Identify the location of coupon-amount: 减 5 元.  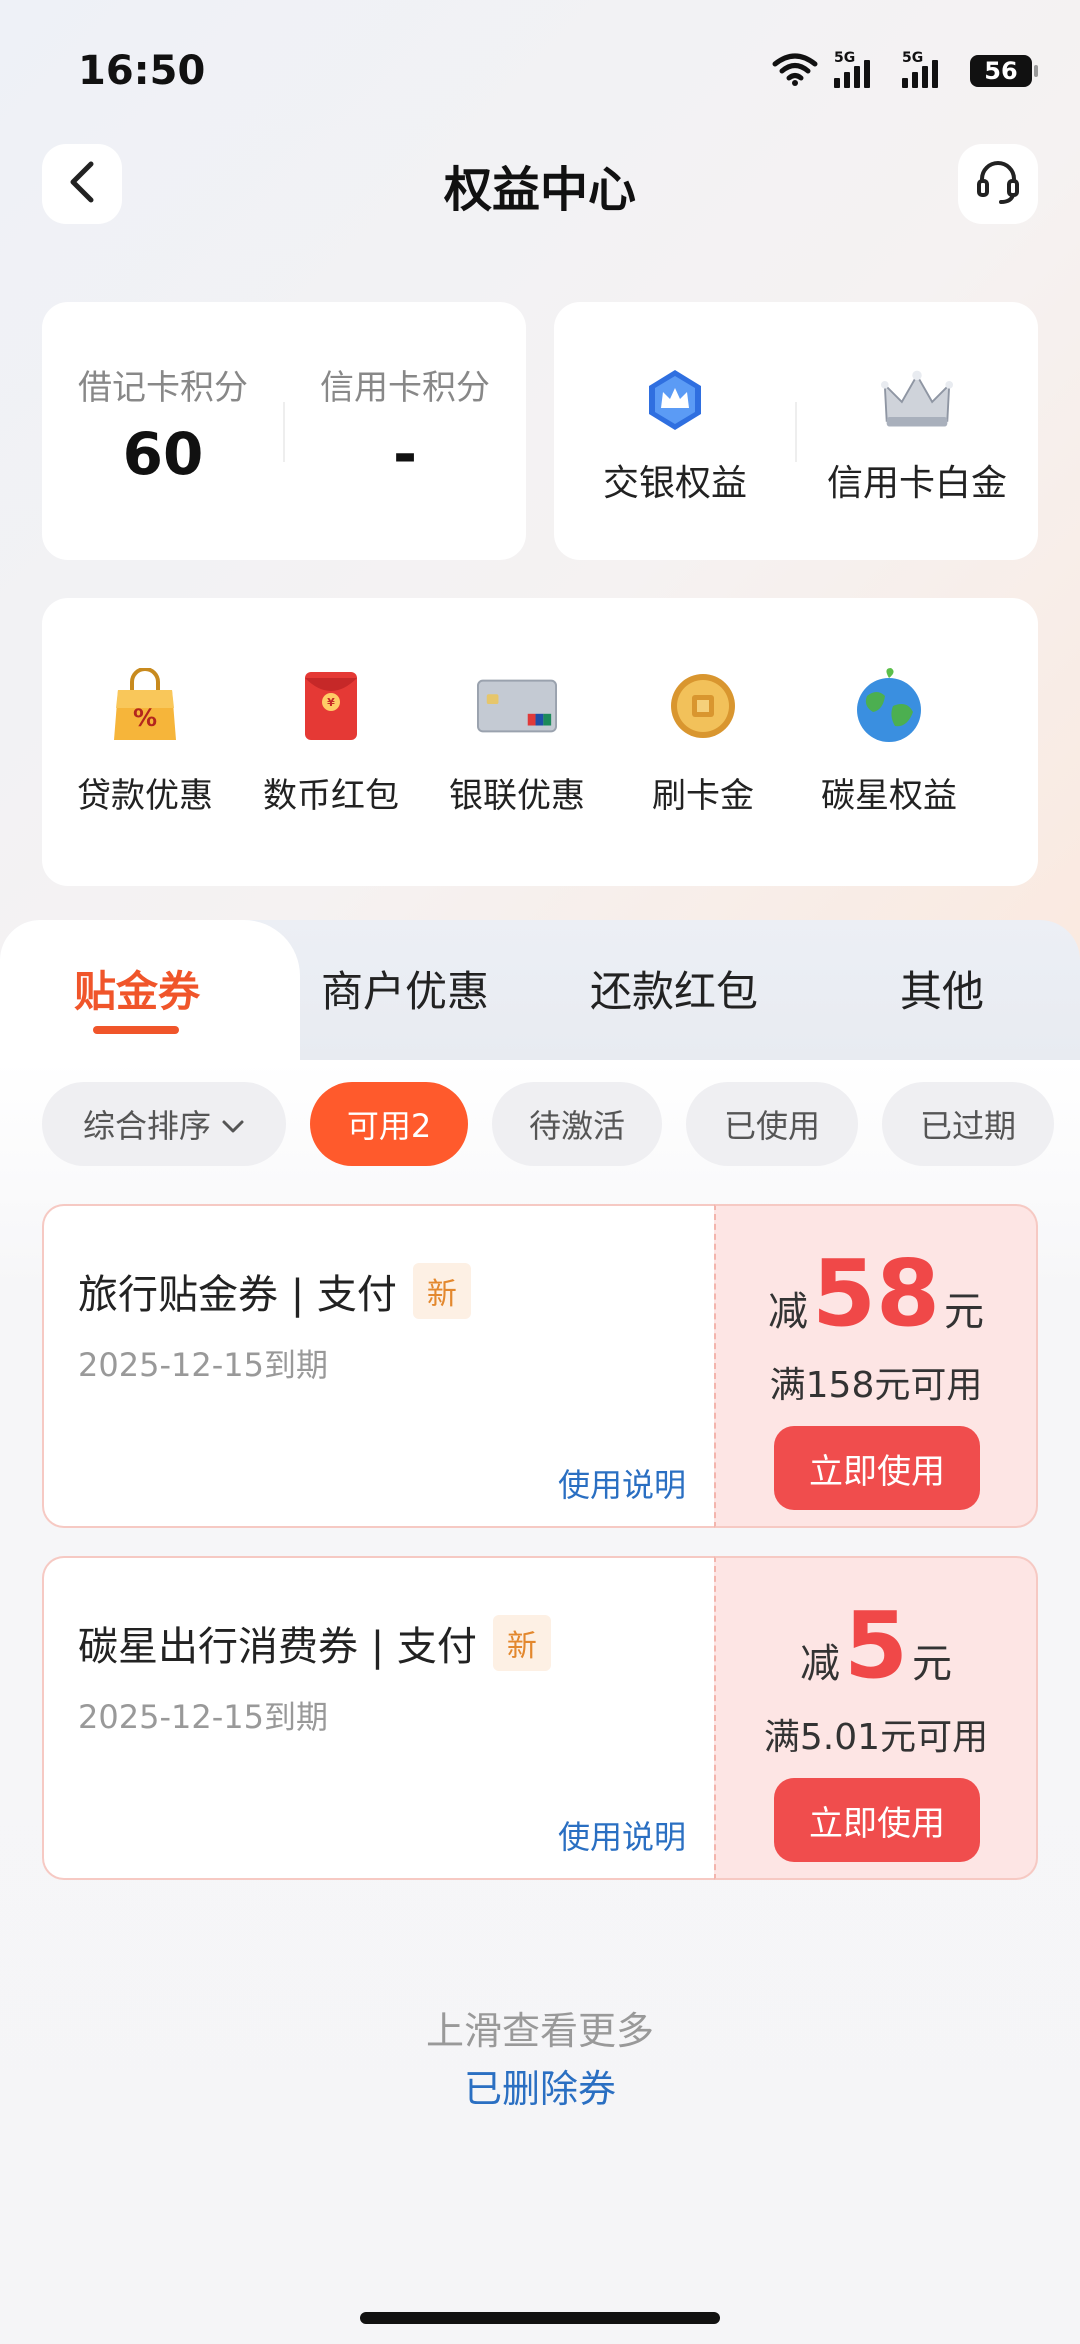
(876, 1645).